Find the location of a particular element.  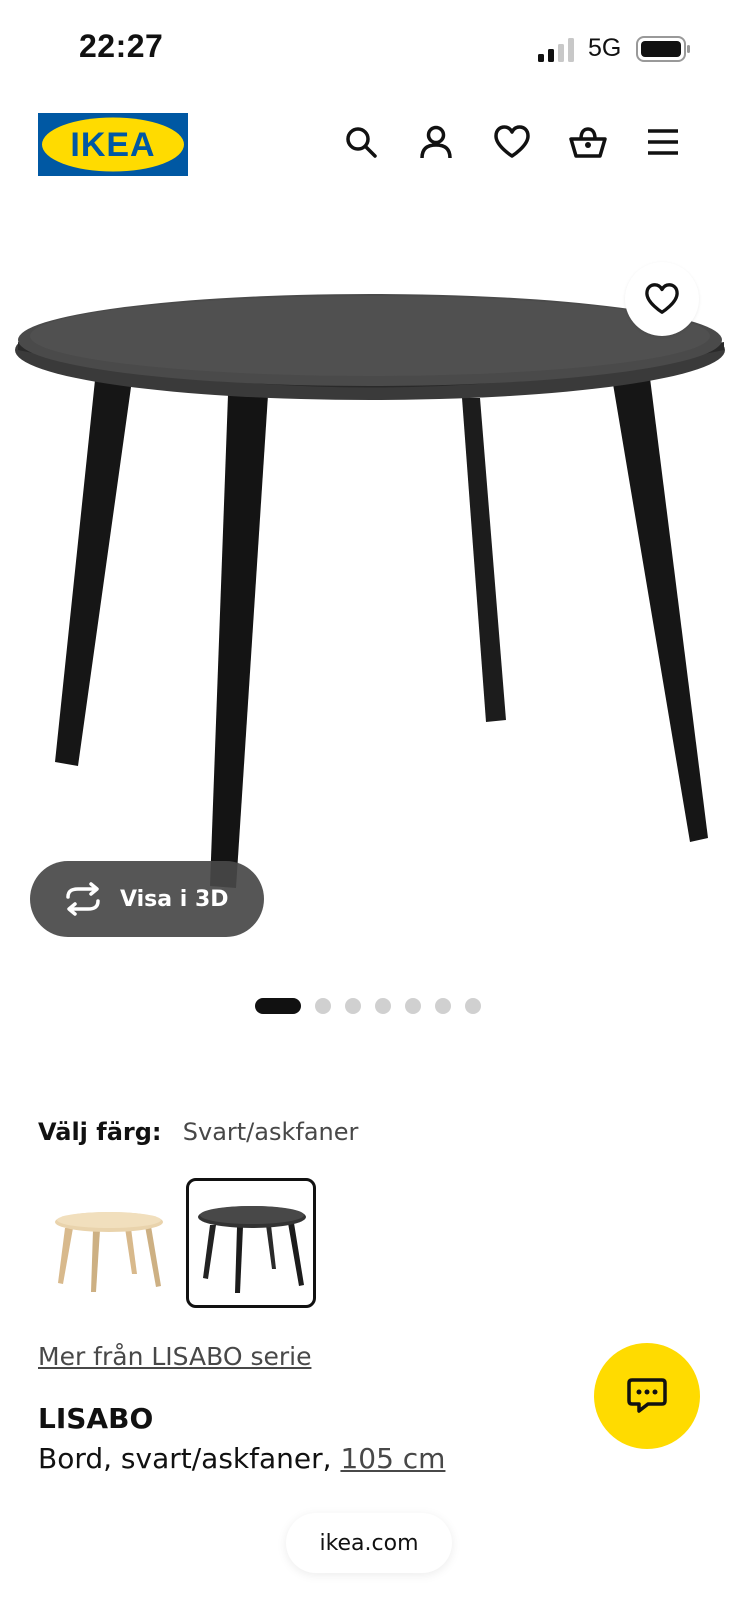

chat-icon is located at coordinates (647, 1395).